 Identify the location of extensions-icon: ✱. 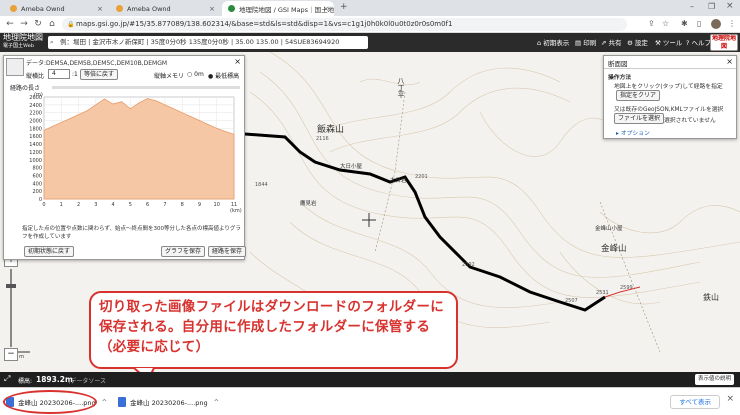
(684, 23).